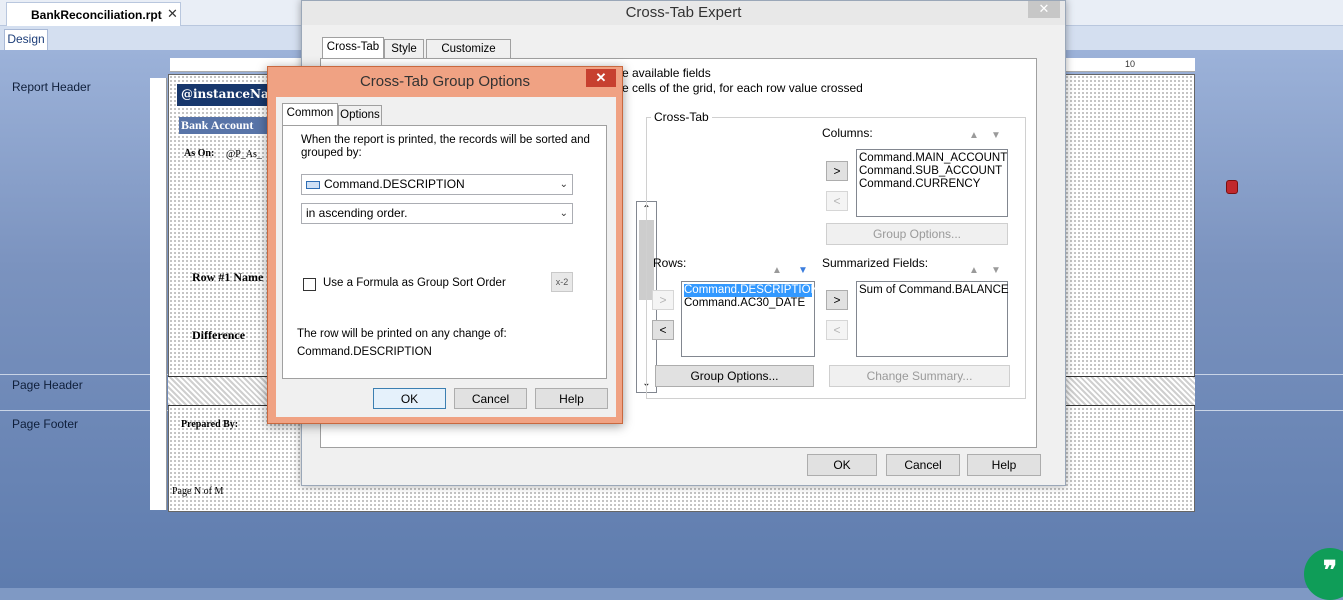  What do you see at coordinates (837, 330) in the screenshot?
I see `remove-summary-button: <` at bounding box center [837, 330].